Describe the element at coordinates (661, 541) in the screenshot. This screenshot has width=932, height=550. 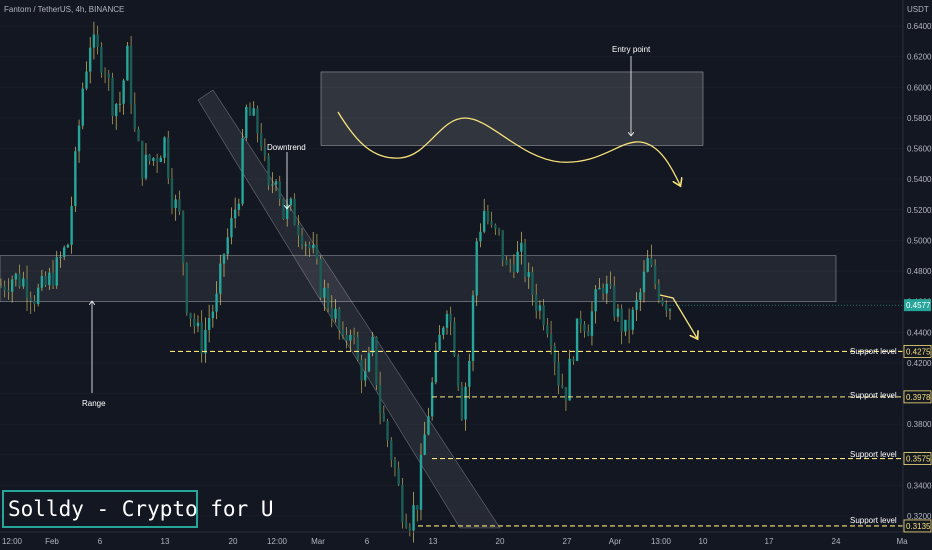
I see `x-tick-label: 13:00` at that location.